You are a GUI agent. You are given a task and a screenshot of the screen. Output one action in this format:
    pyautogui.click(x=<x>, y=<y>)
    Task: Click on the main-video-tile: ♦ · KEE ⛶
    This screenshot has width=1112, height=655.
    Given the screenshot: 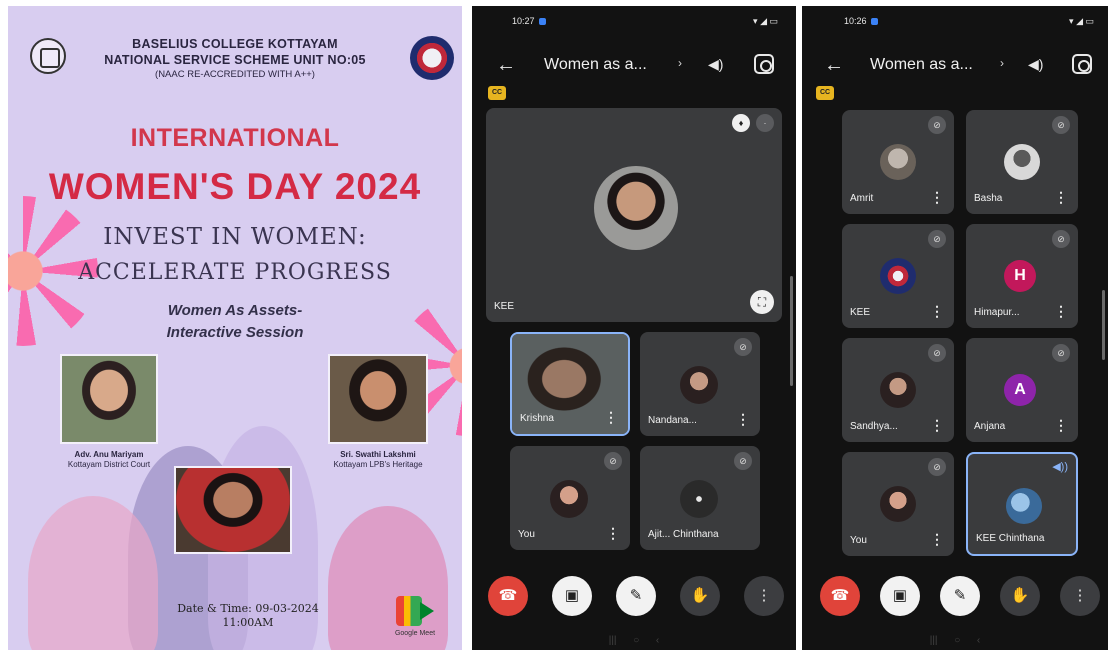 What is the action you would take?
    pyautogui.click(x=634, y=215)
    